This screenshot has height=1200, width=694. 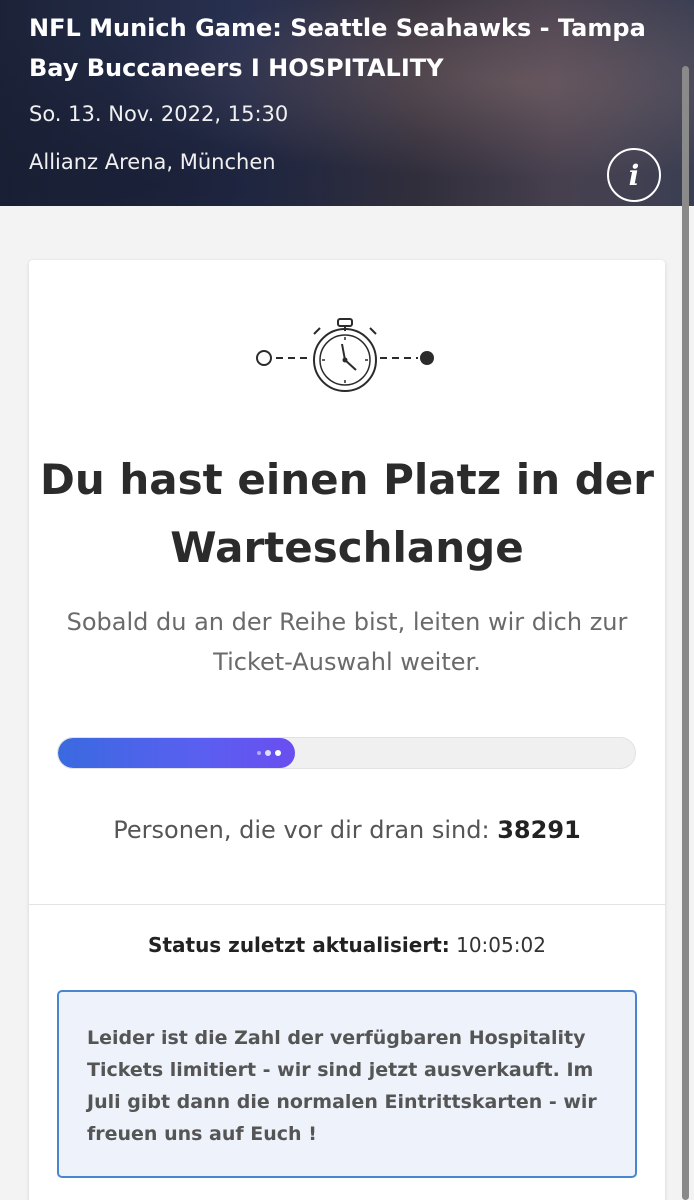 I want to click on info-button: i, so click(x=634, y=175).